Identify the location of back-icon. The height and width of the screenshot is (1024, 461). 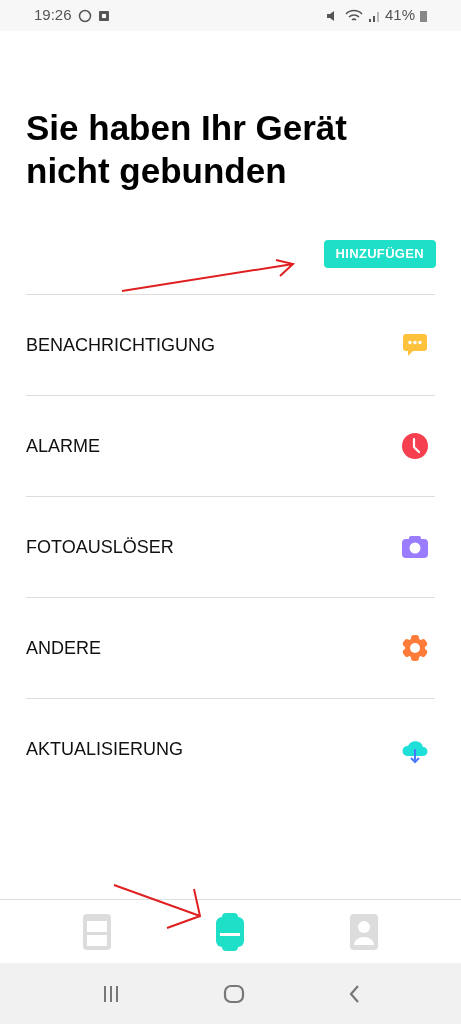
(353, 993).